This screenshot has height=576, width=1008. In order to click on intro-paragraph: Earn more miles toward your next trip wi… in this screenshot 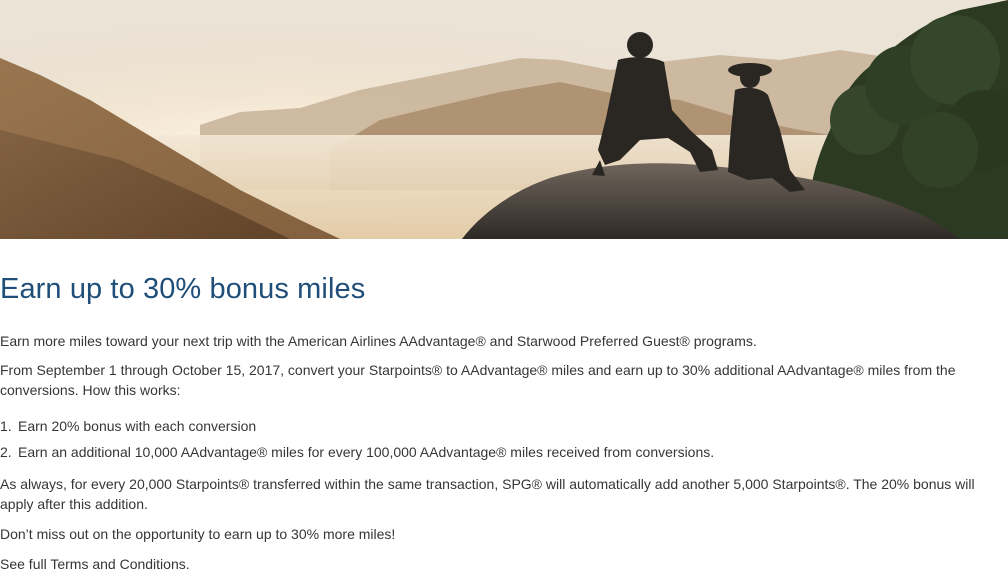, I will do `click(378, 341)`.